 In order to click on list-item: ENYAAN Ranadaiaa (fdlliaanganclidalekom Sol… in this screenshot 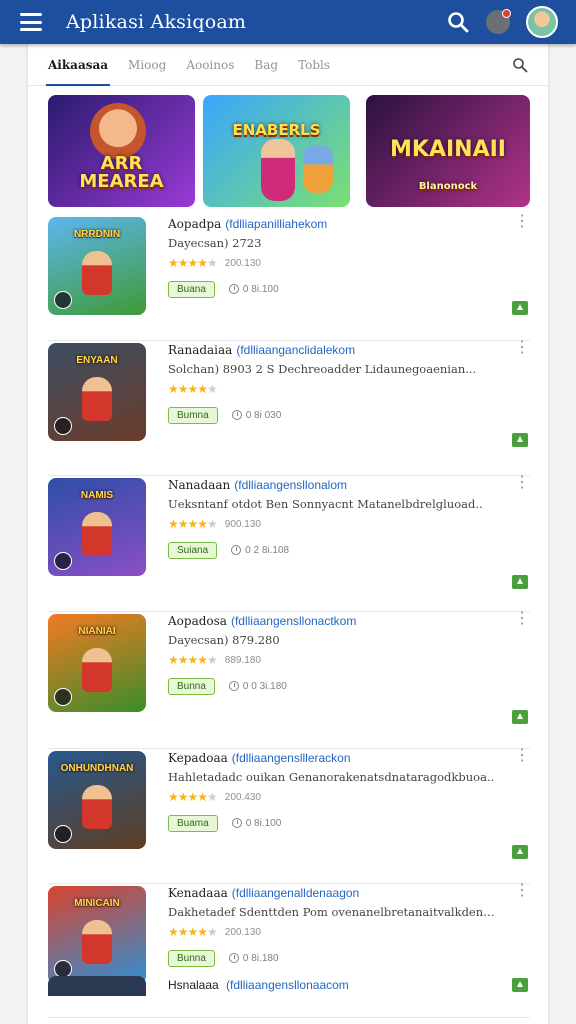, I will do `click(289, 408)`.